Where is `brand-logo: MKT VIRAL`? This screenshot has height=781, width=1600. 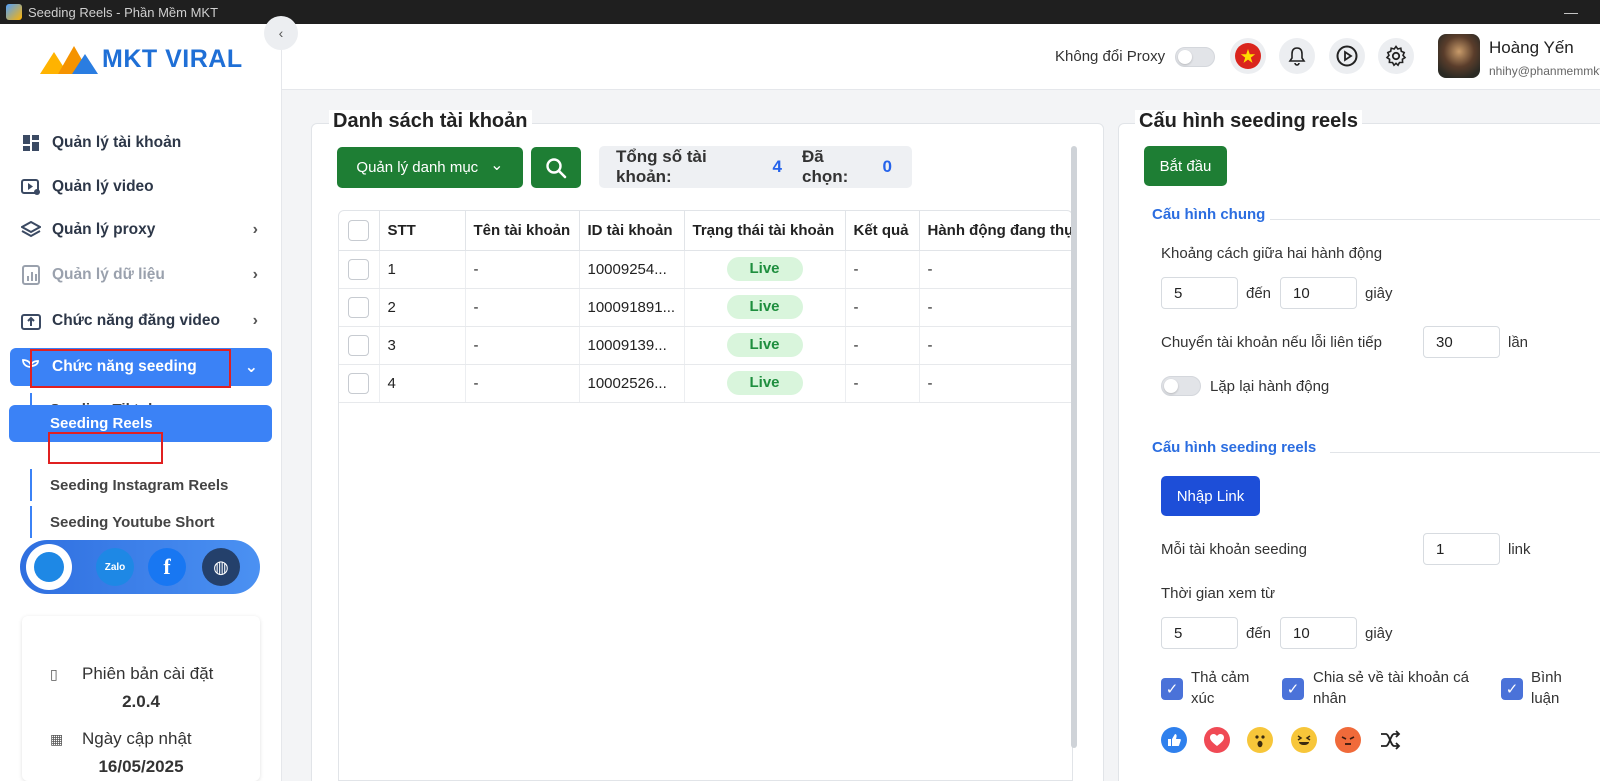
brand-logo: MKT VIRAL is located at coordinates (141, 59).